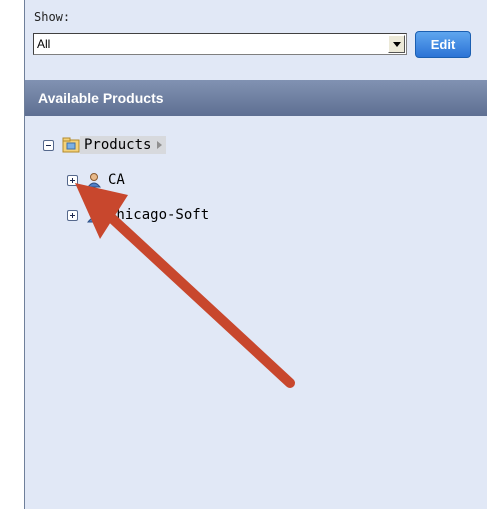  I want to click on tree-node-label: CA, so click(116, 180).